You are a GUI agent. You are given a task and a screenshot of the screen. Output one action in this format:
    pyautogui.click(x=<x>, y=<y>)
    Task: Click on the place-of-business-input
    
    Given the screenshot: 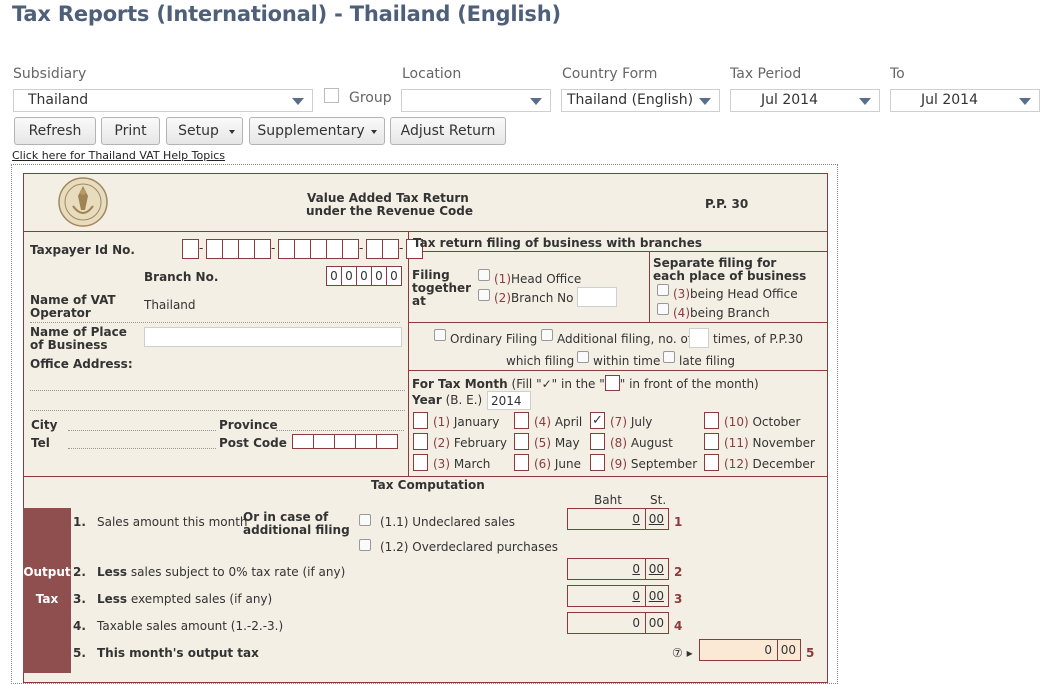 What is the action you would take?
    pyautogui.click(x=273, y=337)
    